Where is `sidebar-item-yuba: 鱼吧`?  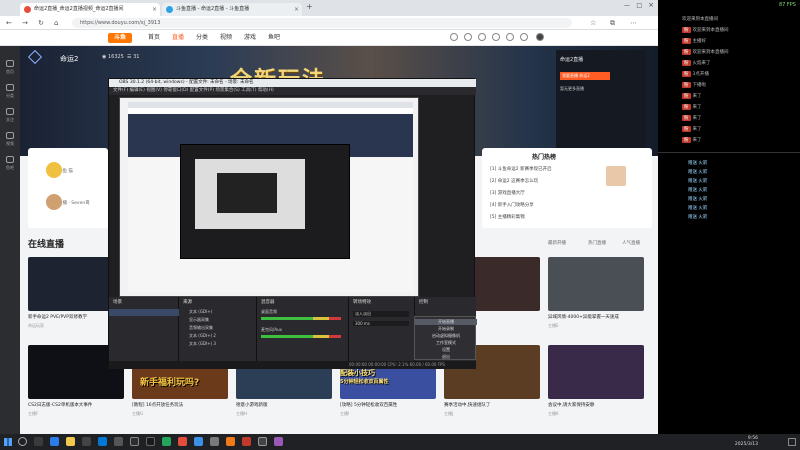
sidebar-item-yuba: 鱼吧 is located at coordinates (10, 163).